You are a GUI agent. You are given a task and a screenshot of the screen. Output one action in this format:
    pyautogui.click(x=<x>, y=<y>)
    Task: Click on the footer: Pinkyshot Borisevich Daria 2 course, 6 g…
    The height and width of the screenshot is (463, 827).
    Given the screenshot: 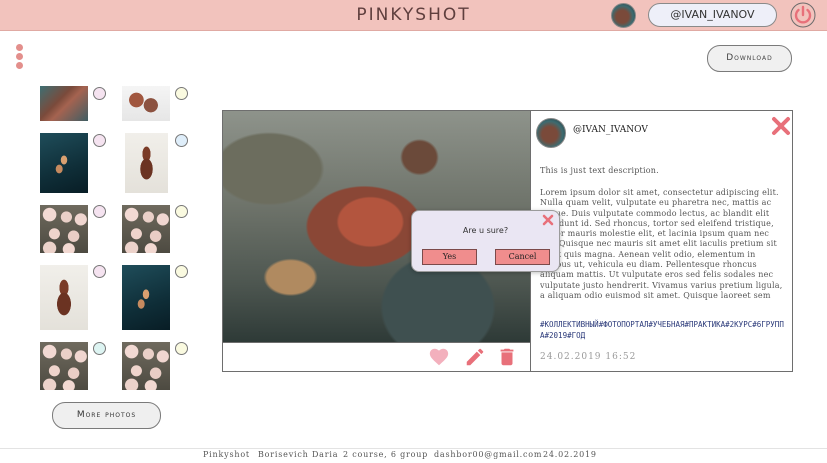 What is the action you would take?
    pyautogui.click(x=413, y=456)
    